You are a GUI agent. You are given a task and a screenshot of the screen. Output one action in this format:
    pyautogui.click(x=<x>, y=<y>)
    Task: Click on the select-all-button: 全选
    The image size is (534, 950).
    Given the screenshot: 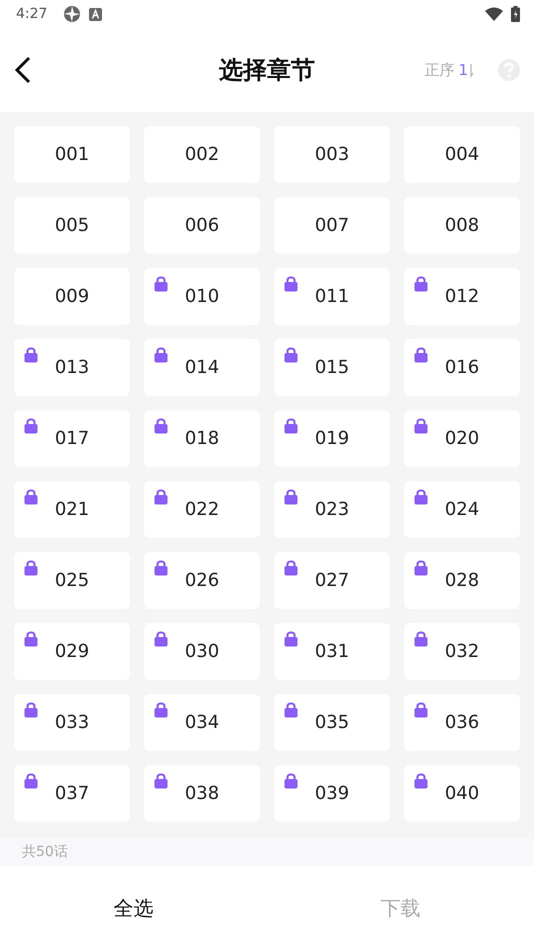 What is the action you would take?
    pyautogui.click(x=133, y=908)
    